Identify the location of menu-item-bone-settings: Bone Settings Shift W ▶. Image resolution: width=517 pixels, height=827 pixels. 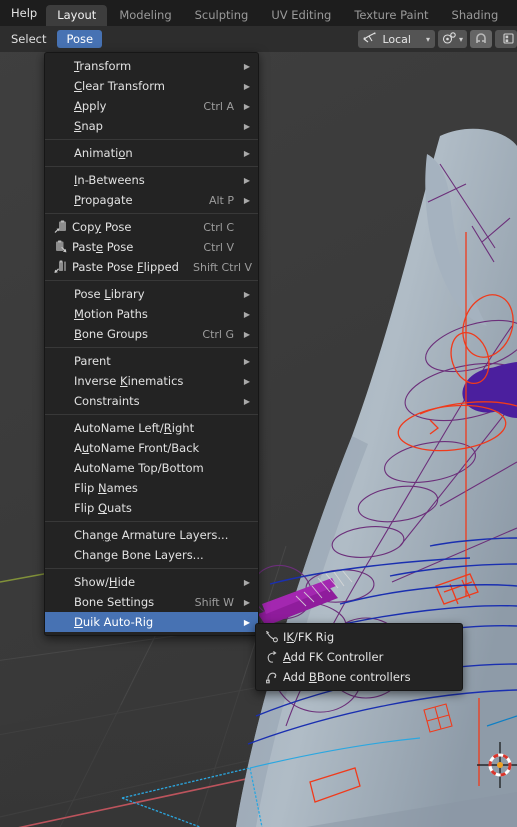
(151, 602).